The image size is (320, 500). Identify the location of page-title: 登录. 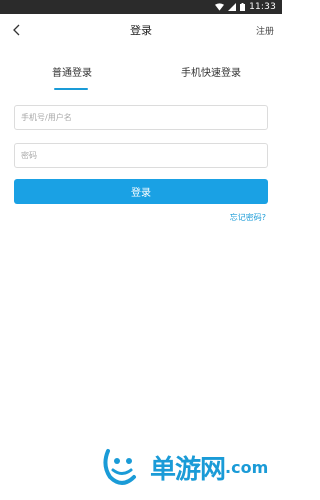
(141, 30).